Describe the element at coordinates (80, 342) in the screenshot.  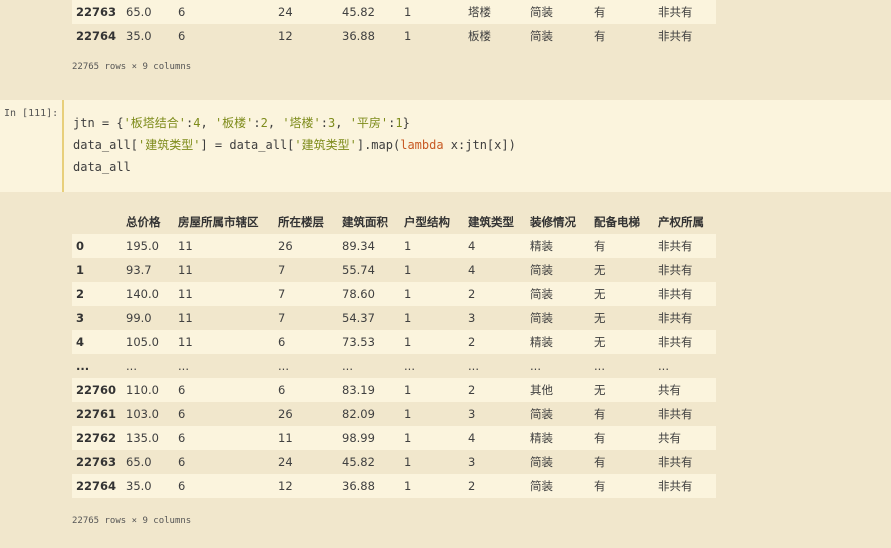
I see `row-index: 4` at that location.